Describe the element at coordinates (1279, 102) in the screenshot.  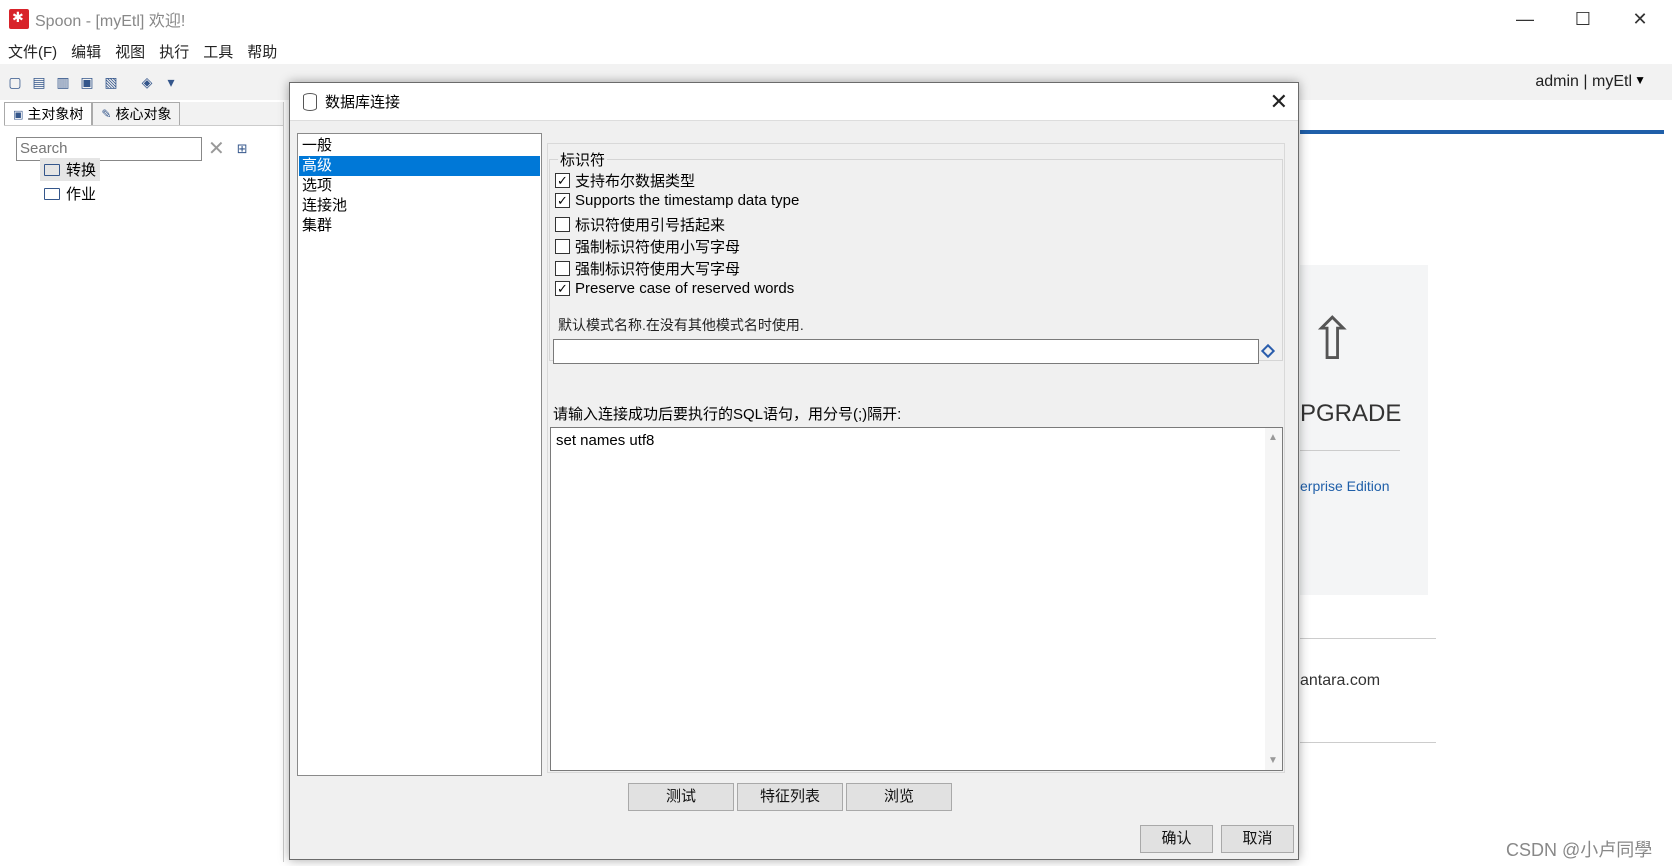
I see `dialog-close-button: ✕` at that location.